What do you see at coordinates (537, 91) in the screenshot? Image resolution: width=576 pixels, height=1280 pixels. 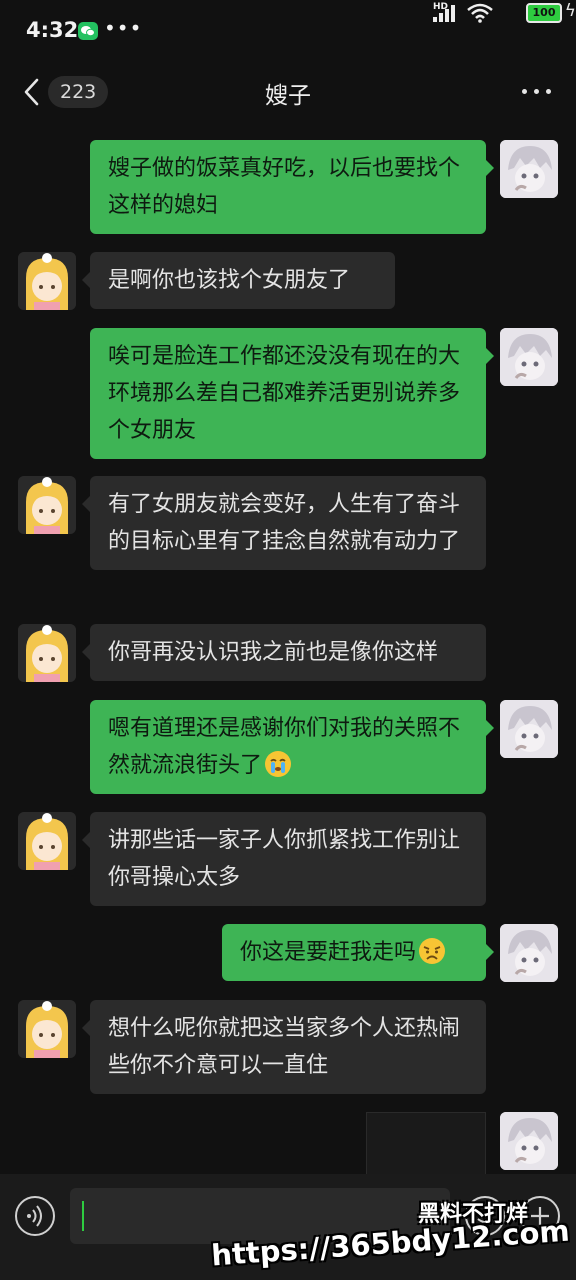 I see `more-icon` at bounding box center [537, 91].